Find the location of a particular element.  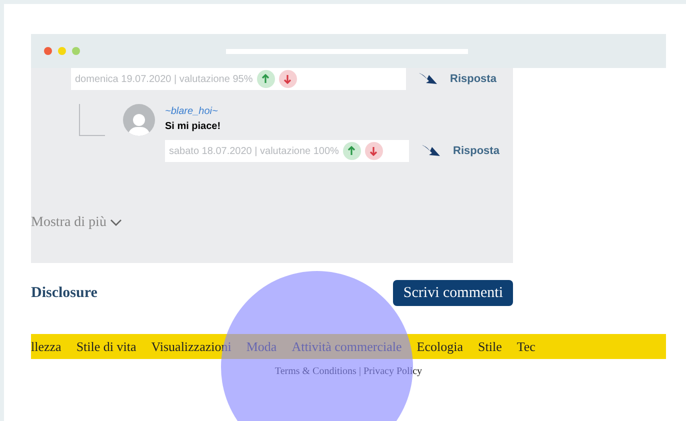

category-link: Tec is located at coordinates (526, 346).